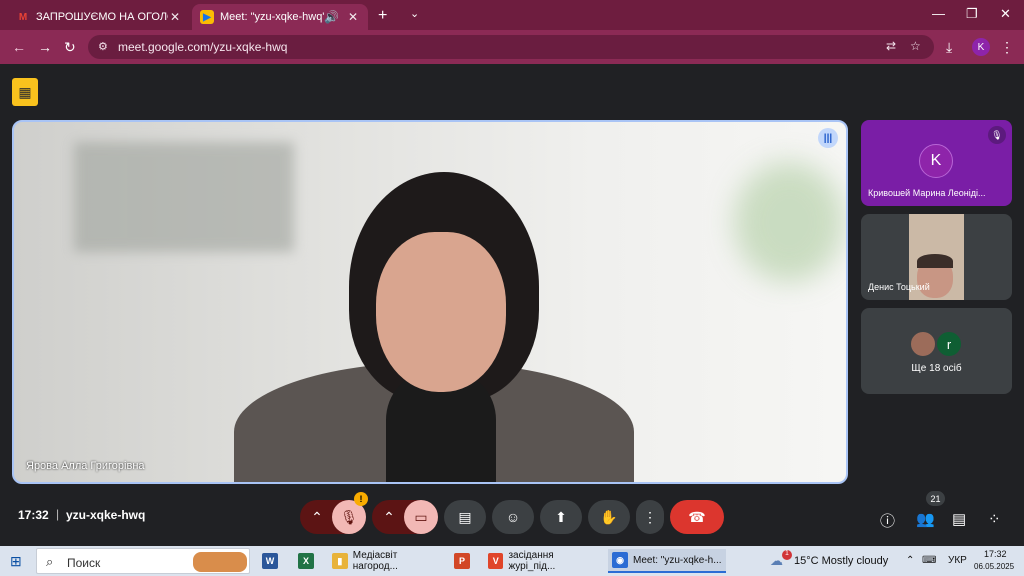  I want to click on weather-text: 15°C Mostly cloudy, so click(841, 561).